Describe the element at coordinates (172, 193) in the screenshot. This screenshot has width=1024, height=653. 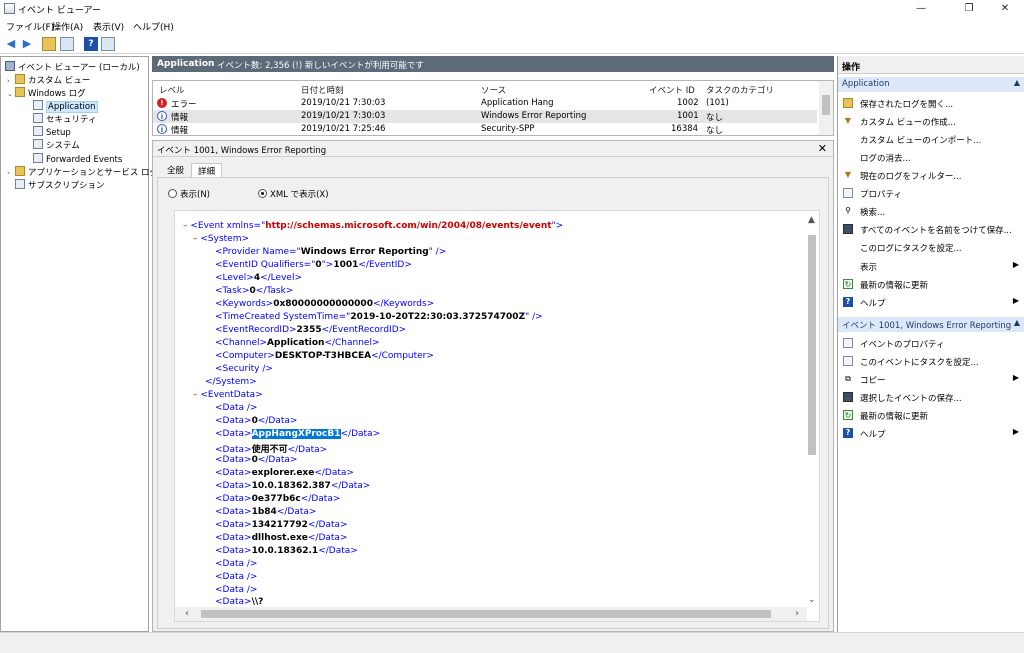
I see `radio-circle-icon` at that location.